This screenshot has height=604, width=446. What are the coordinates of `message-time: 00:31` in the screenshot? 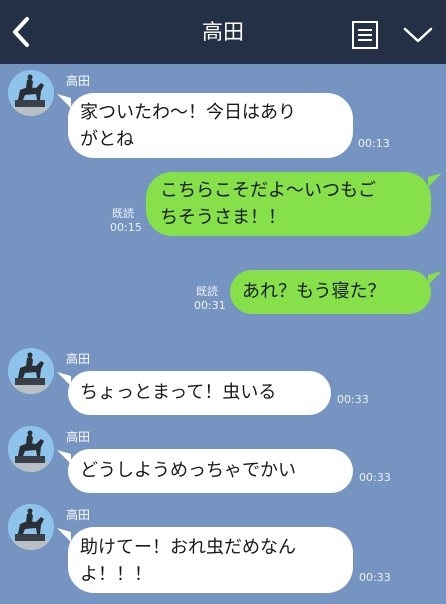 It's located at (210, 305).